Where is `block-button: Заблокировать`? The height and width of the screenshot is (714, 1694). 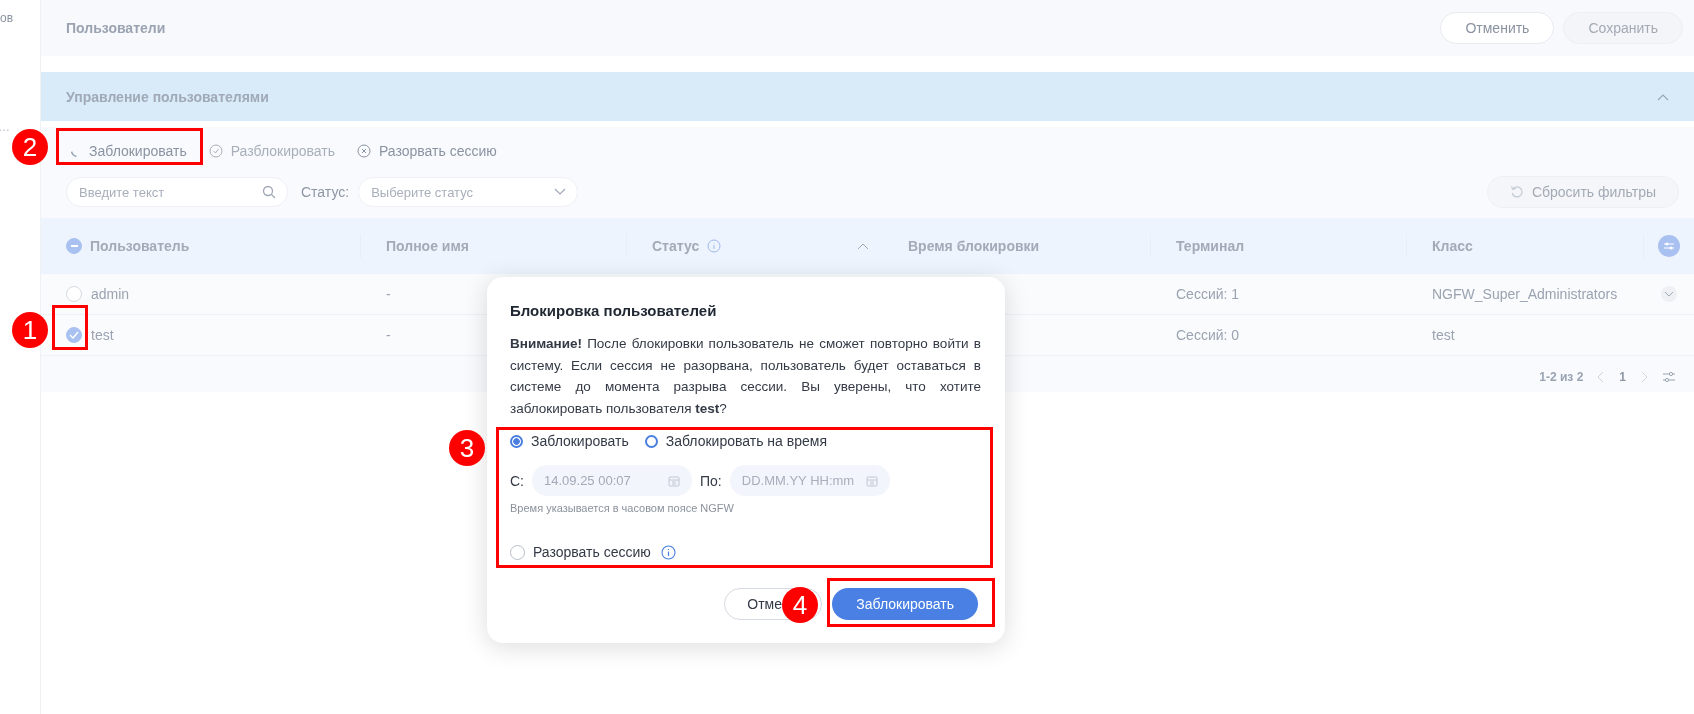 block-button: Заблокировать is located at coordinates (905, 604).